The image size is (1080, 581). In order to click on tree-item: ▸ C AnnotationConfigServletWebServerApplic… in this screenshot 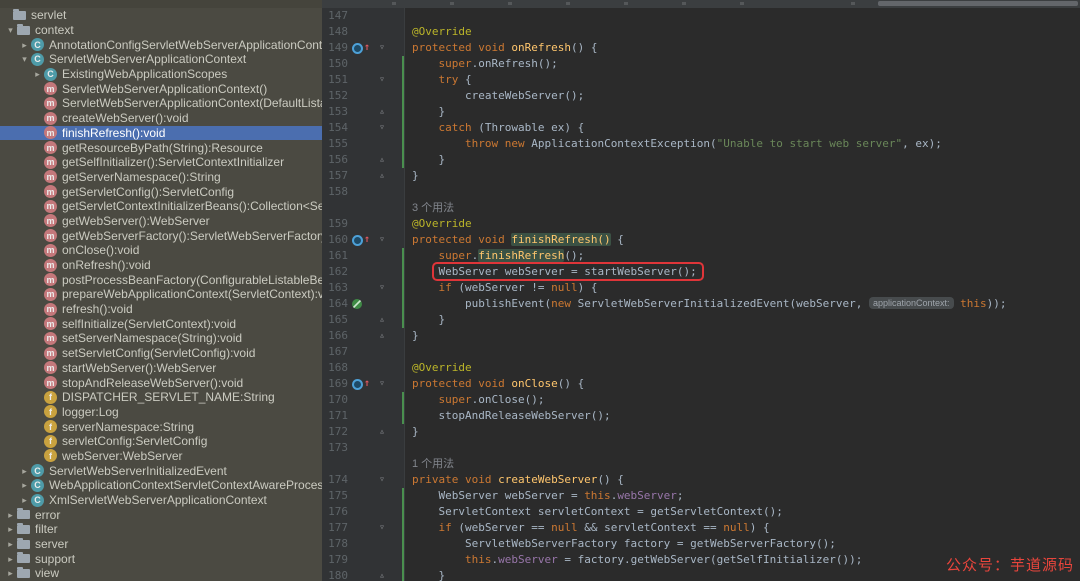, I will do `click(161, 44)`.